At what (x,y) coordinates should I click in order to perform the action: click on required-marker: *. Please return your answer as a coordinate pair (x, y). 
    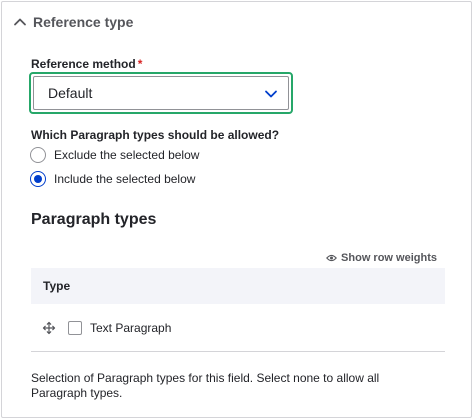
    Looking at the image, I should click on (140, 64).